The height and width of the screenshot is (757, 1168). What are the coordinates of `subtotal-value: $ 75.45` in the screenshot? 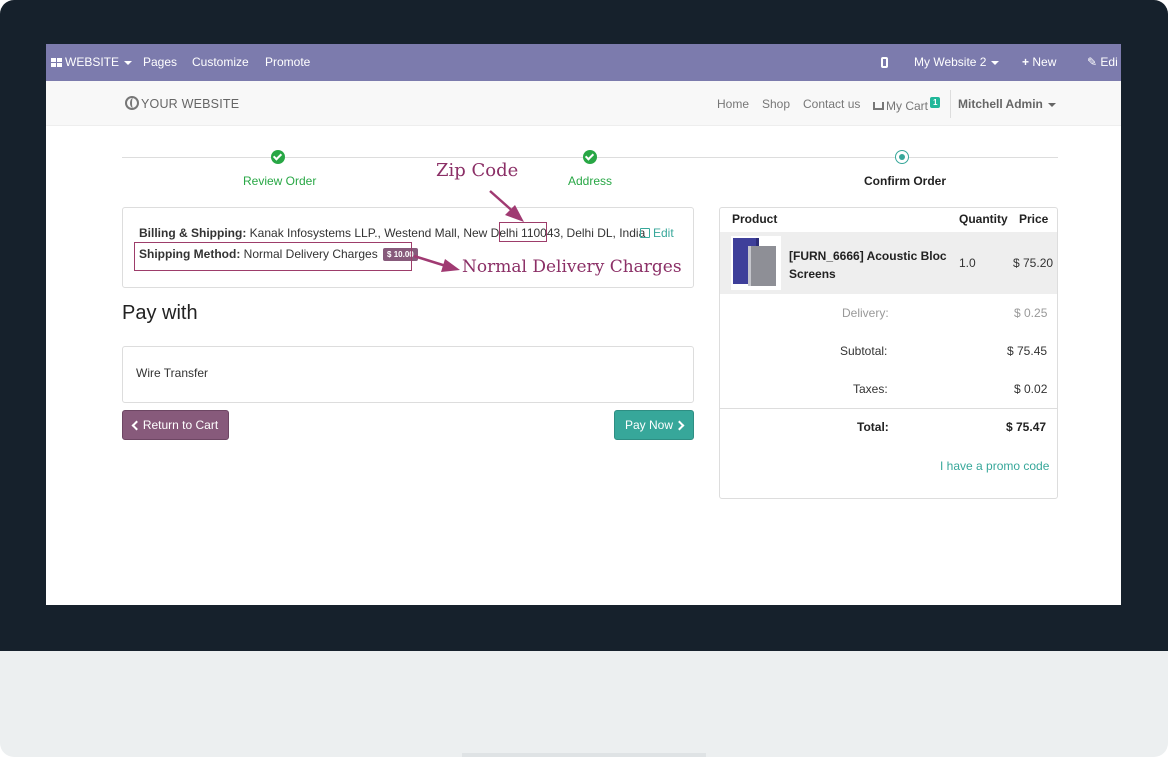 It's located at (1027, 351).